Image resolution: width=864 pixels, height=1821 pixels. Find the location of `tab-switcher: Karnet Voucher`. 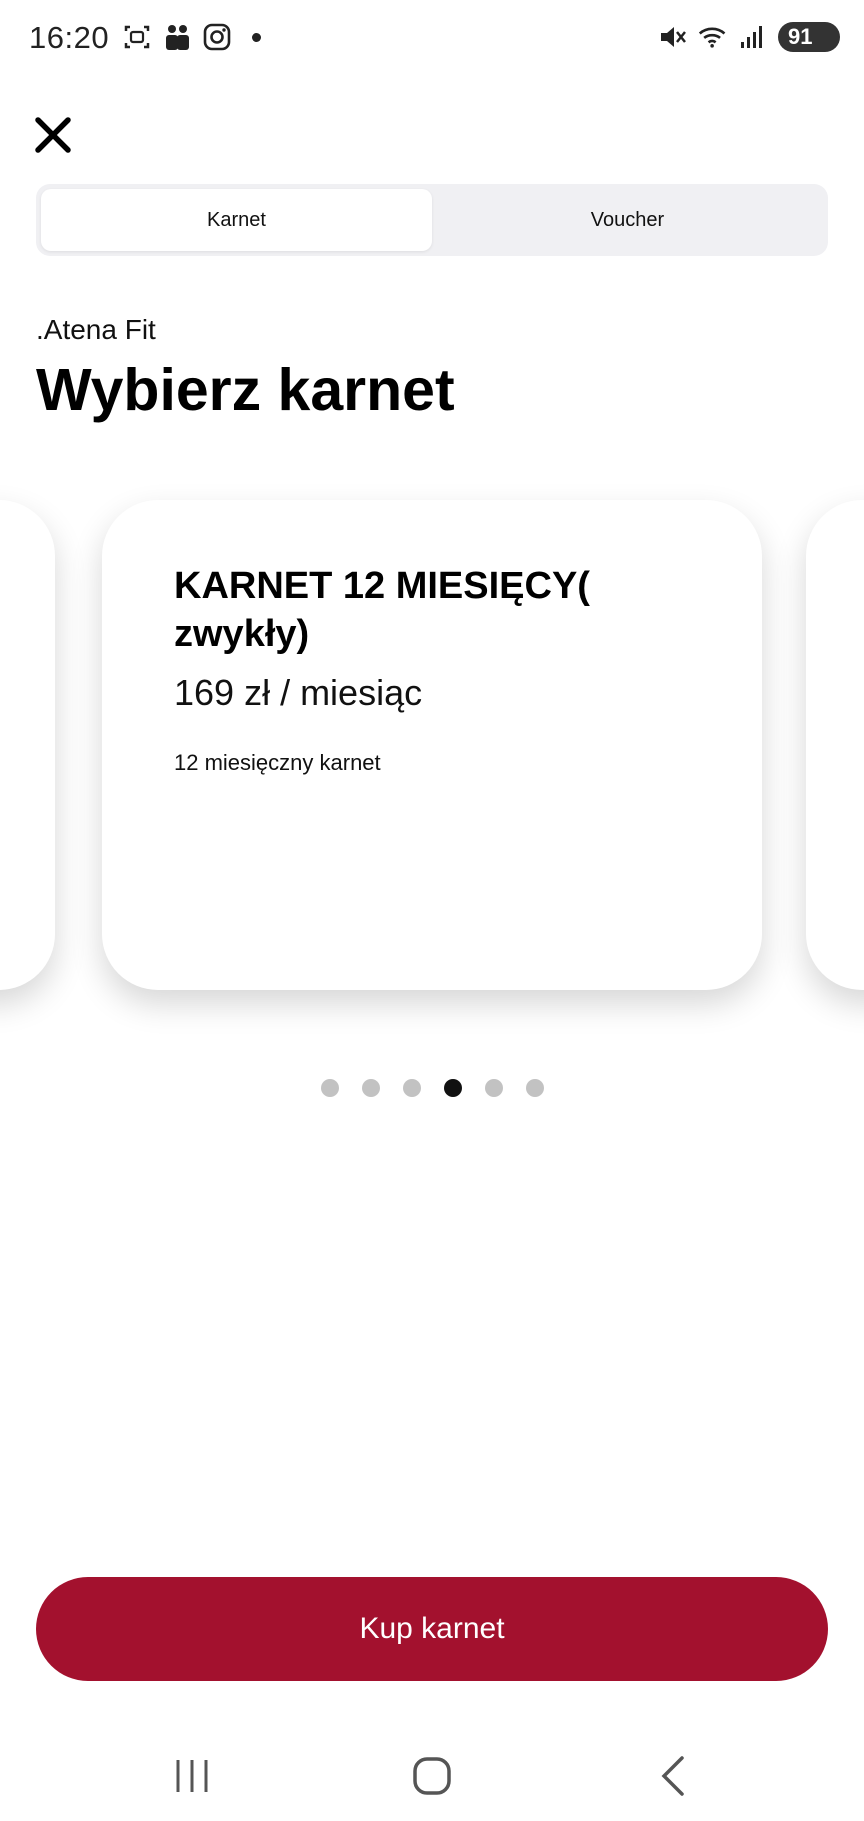

tab-switcher: Karnet Voucher is located at coordinates (432, 220).